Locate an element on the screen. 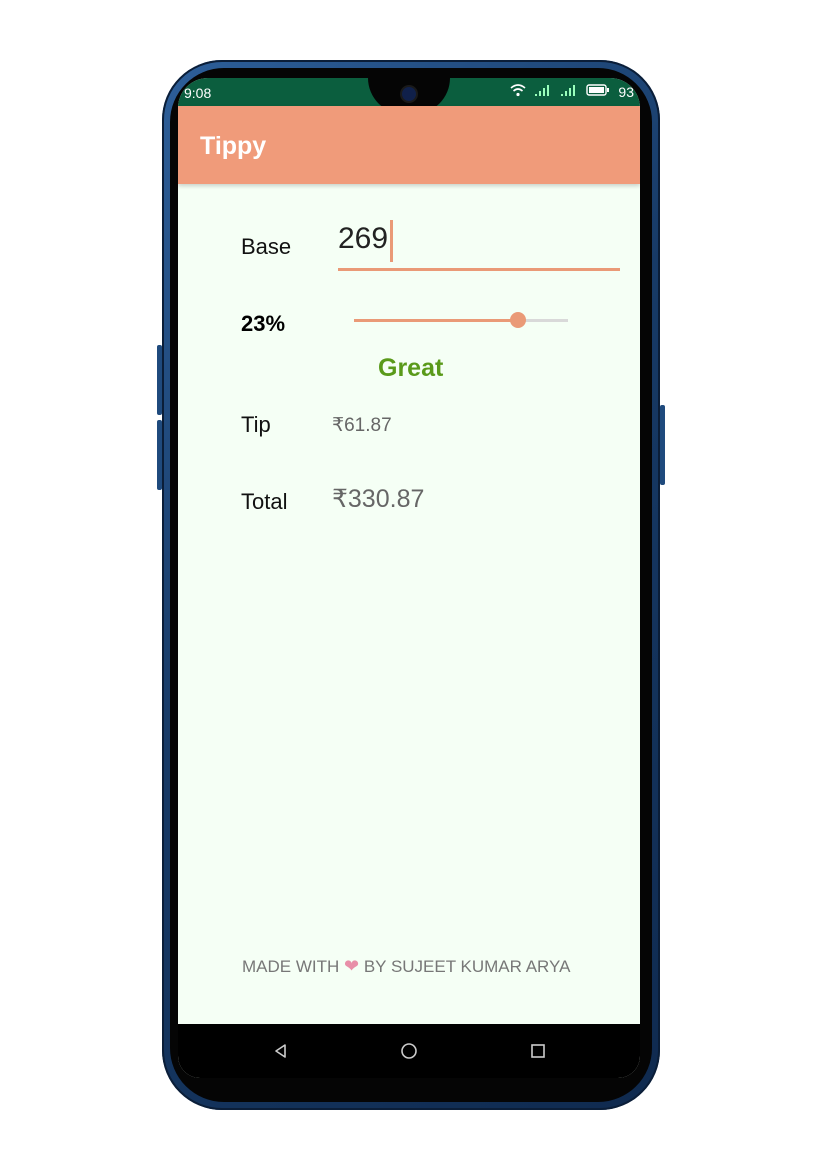  tip-percent-slider is located at coordinates (461, 321).